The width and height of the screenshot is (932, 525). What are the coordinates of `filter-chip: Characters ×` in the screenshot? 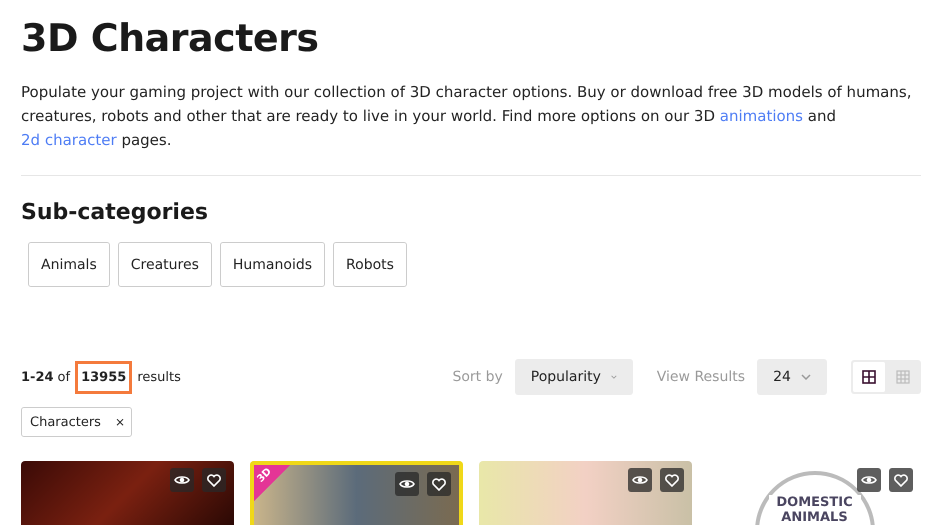 It's located at (76, 422).